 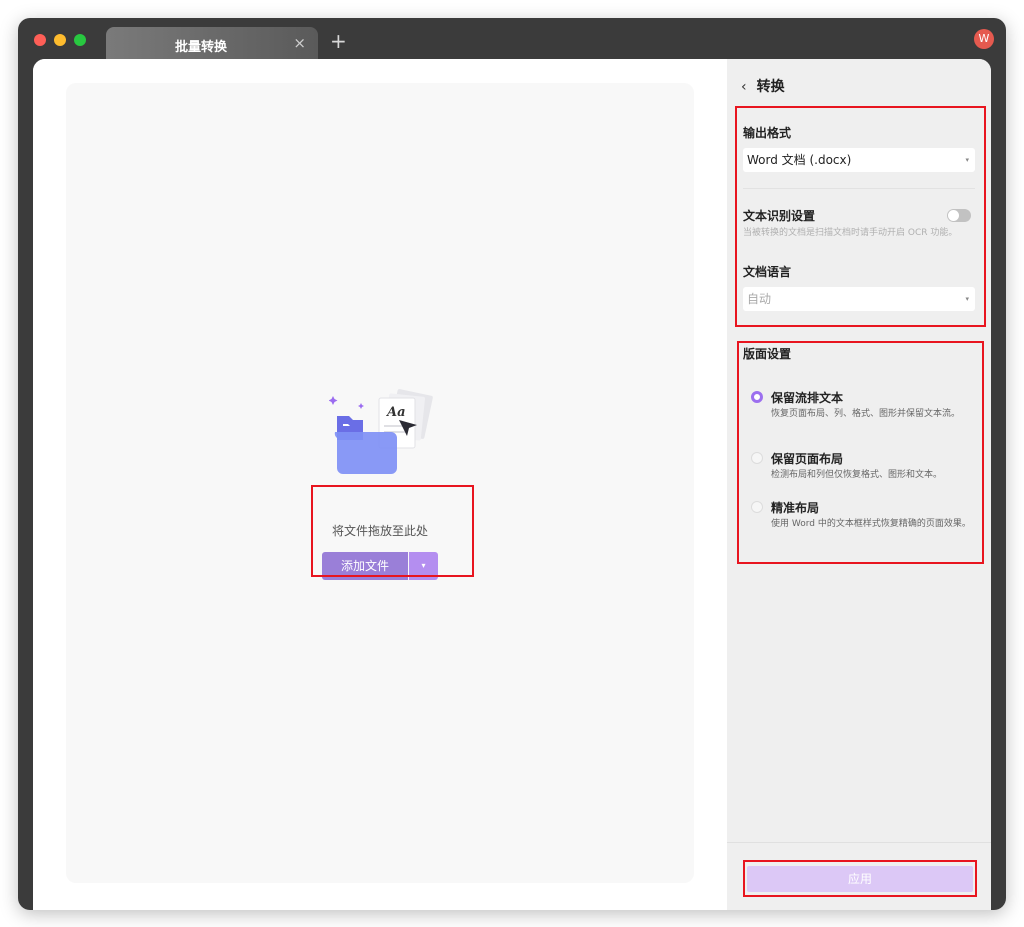 I want to click on aa-glyph: Aa, so click(x=395, y=412).